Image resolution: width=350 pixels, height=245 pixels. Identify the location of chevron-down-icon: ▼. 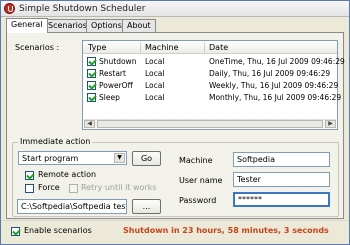
(119, 158).